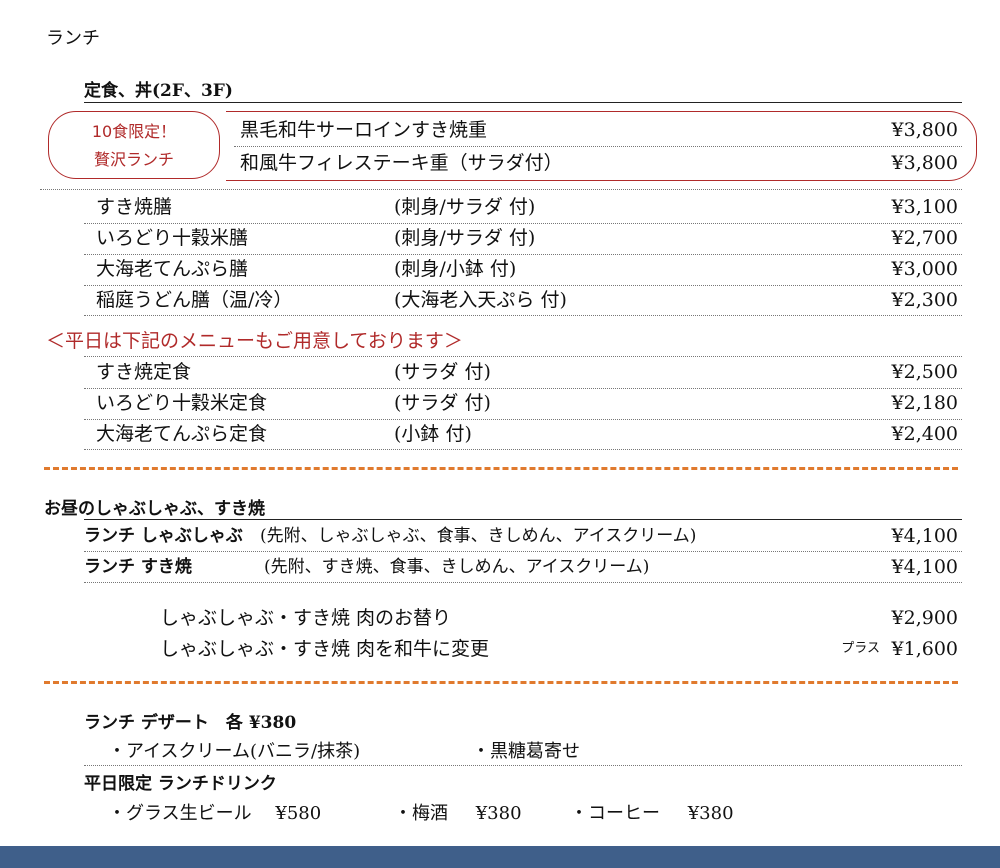  I want to click on page-title: ランチ, so click(73, 38).